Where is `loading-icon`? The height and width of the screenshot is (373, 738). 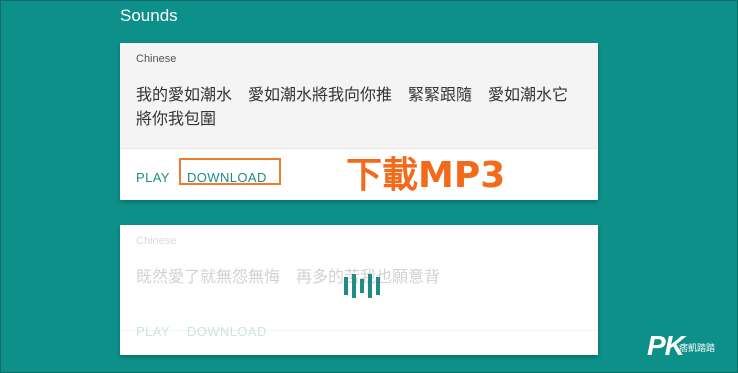
loading-icon is located at coordinates (362, 286).